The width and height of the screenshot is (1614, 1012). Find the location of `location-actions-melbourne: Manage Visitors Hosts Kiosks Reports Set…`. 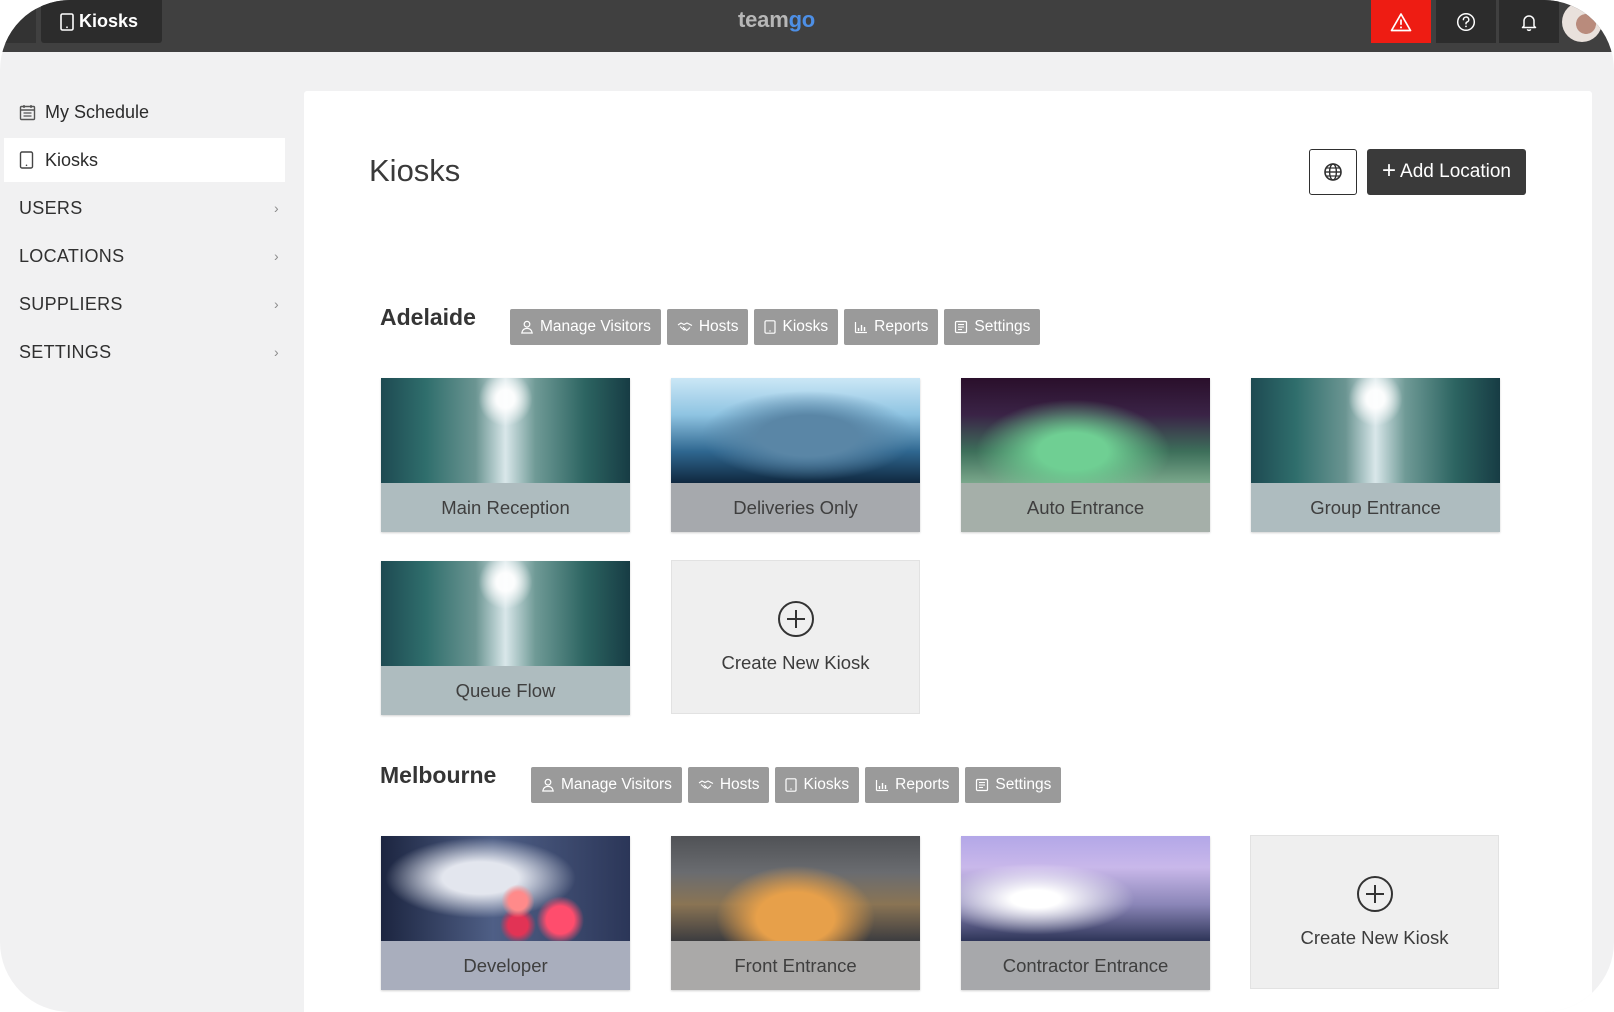

location-actions-melbourne: Manage Visitors Hosts Kiosks Reports Set… is located at coordinates (796, 785).